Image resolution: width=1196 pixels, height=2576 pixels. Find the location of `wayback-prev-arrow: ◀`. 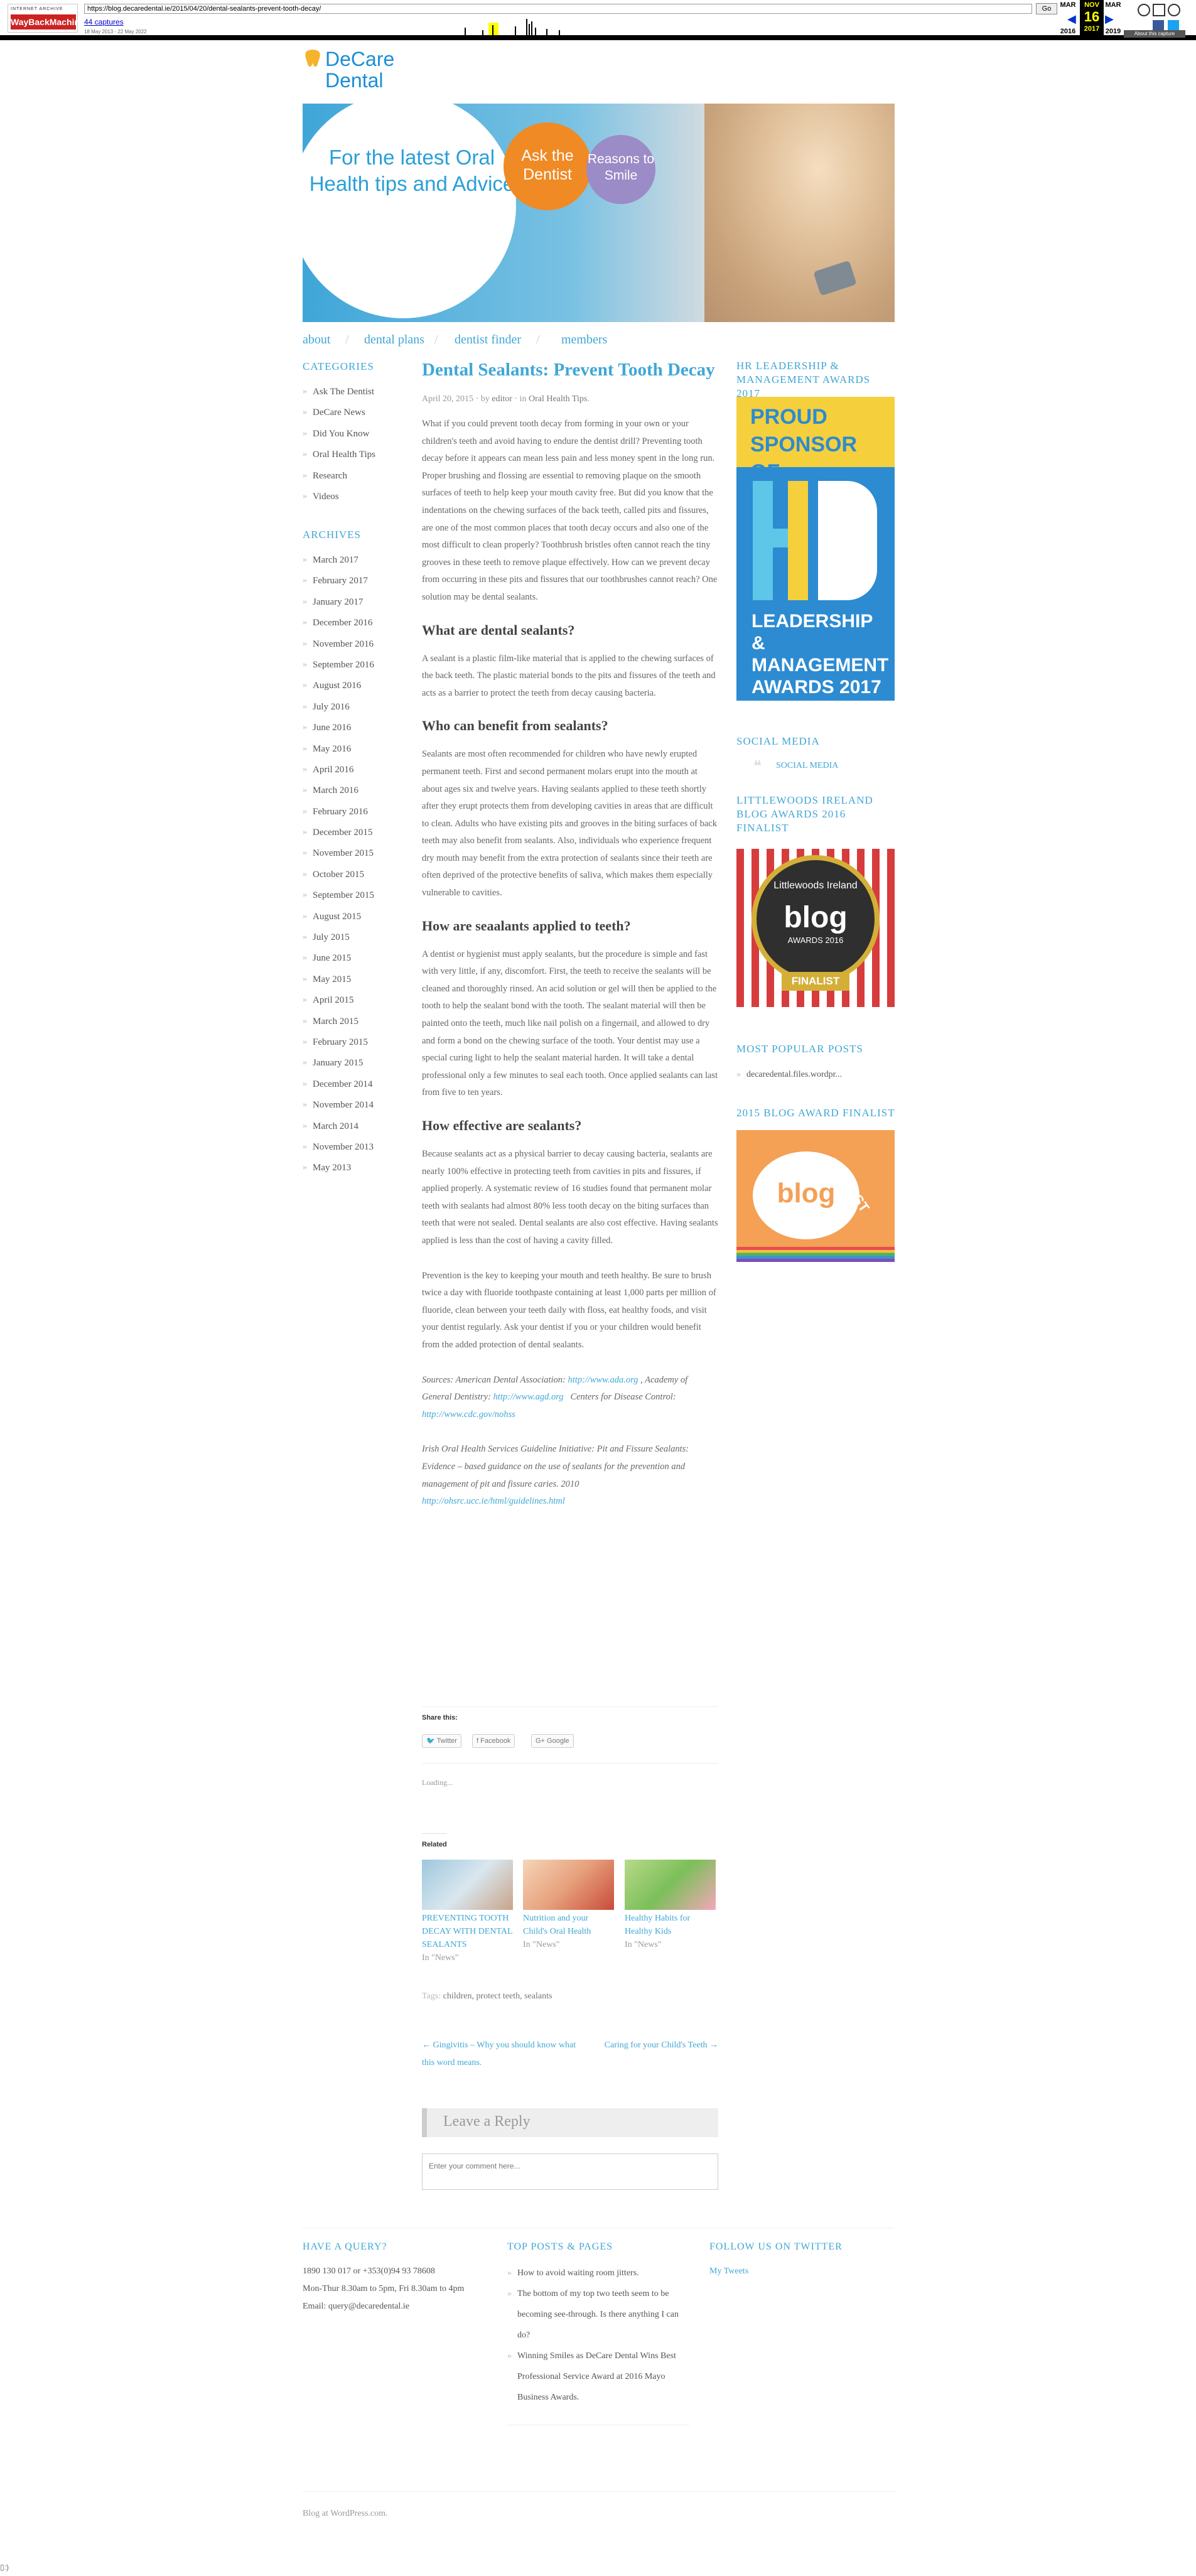

wayback-prev-arrow: ◀ is located at coordinates (1072, 19).